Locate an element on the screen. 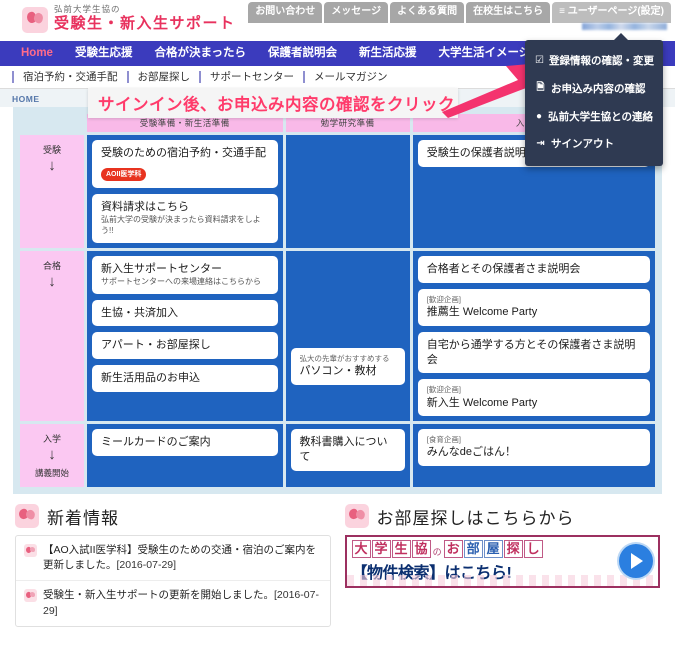 The height and width of the screenshot is (651, 675). card-title: パソコン・教材 is located at coordinates (338, 371).